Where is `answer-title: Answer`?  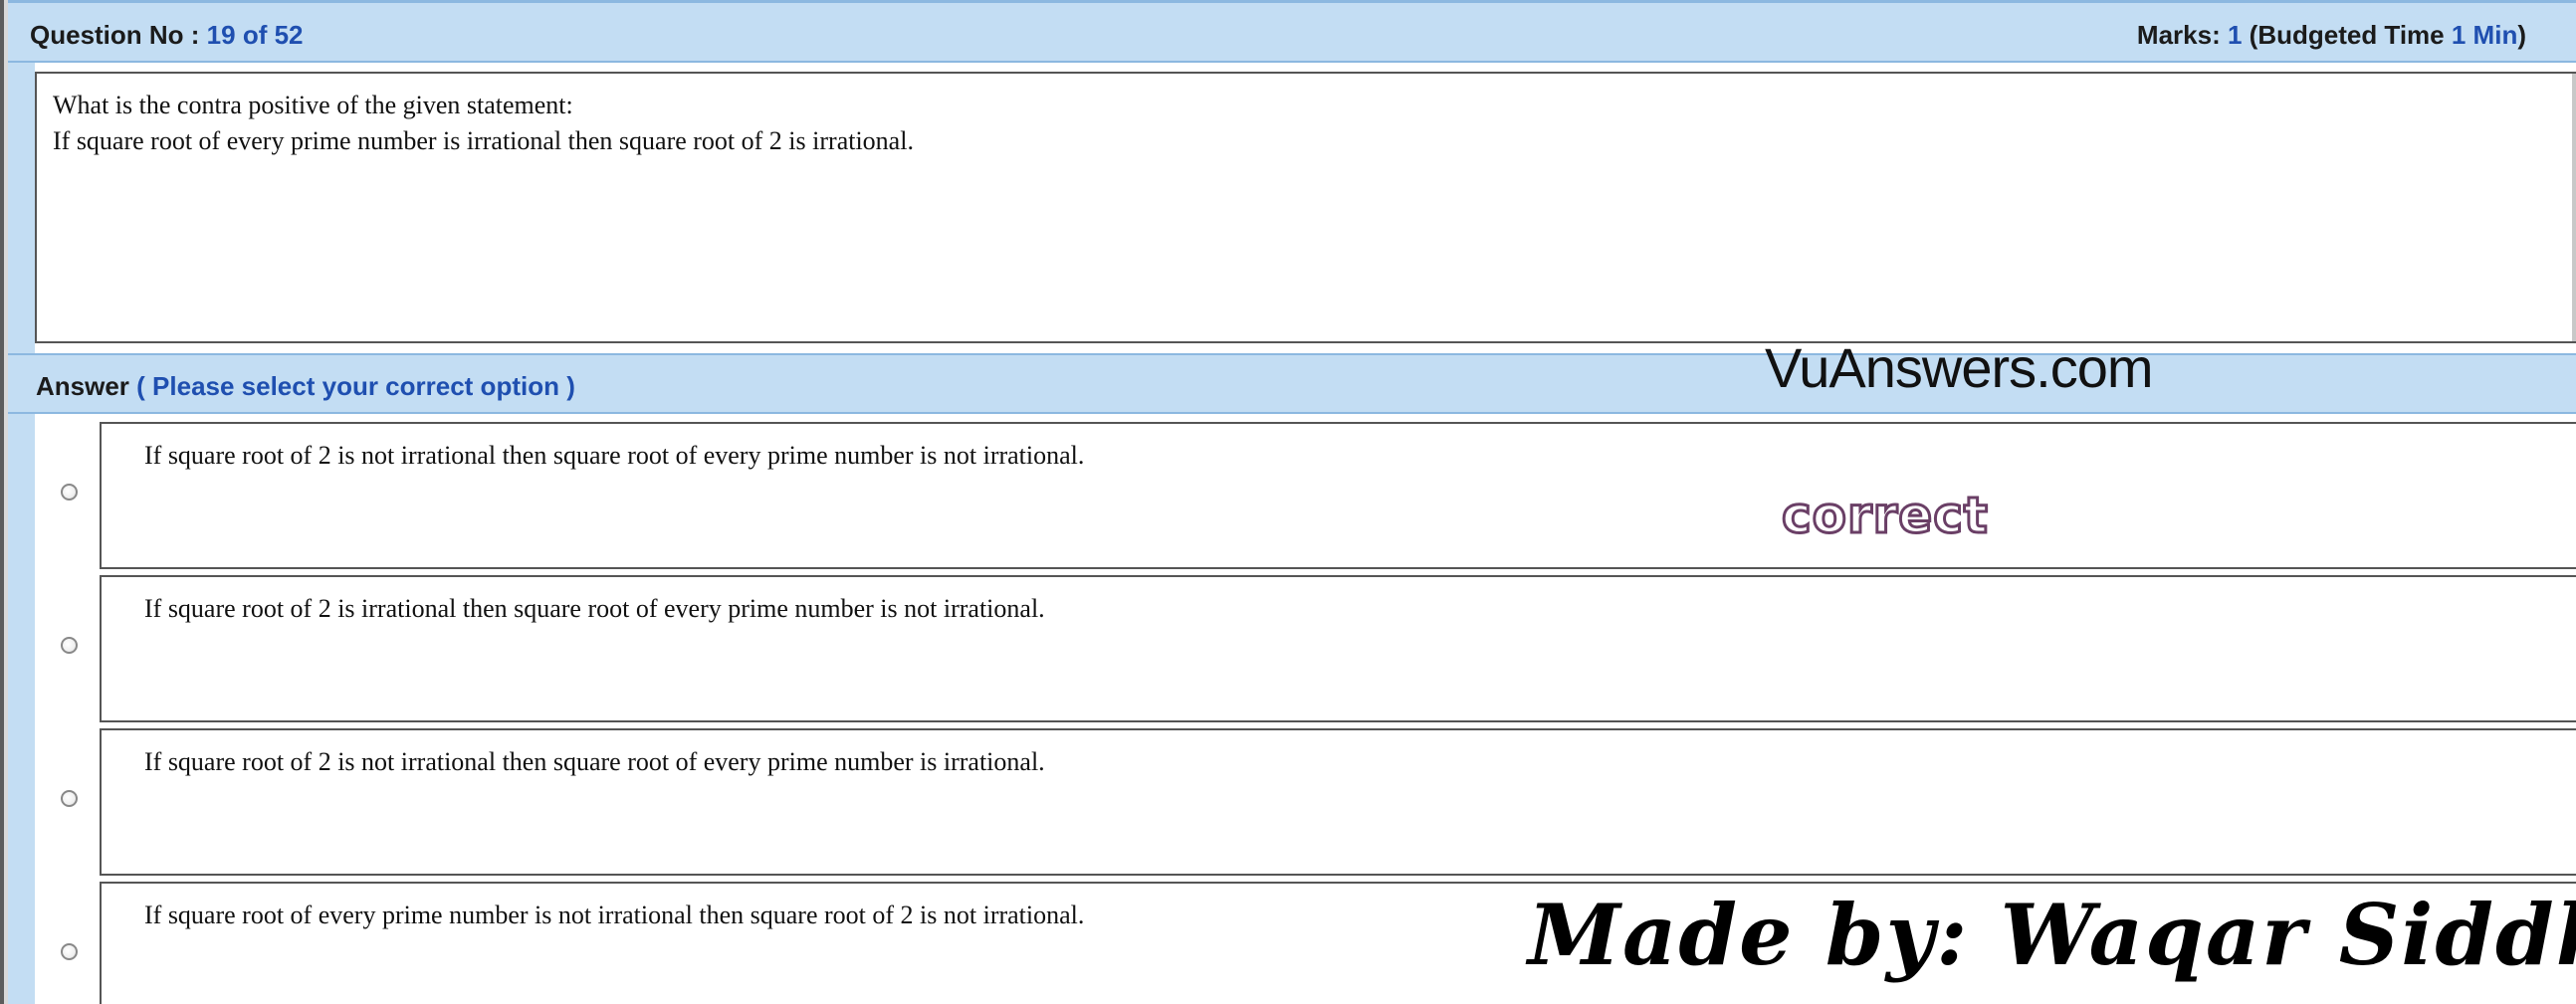 answer-title: Answer is located at coordinates (86, 386).